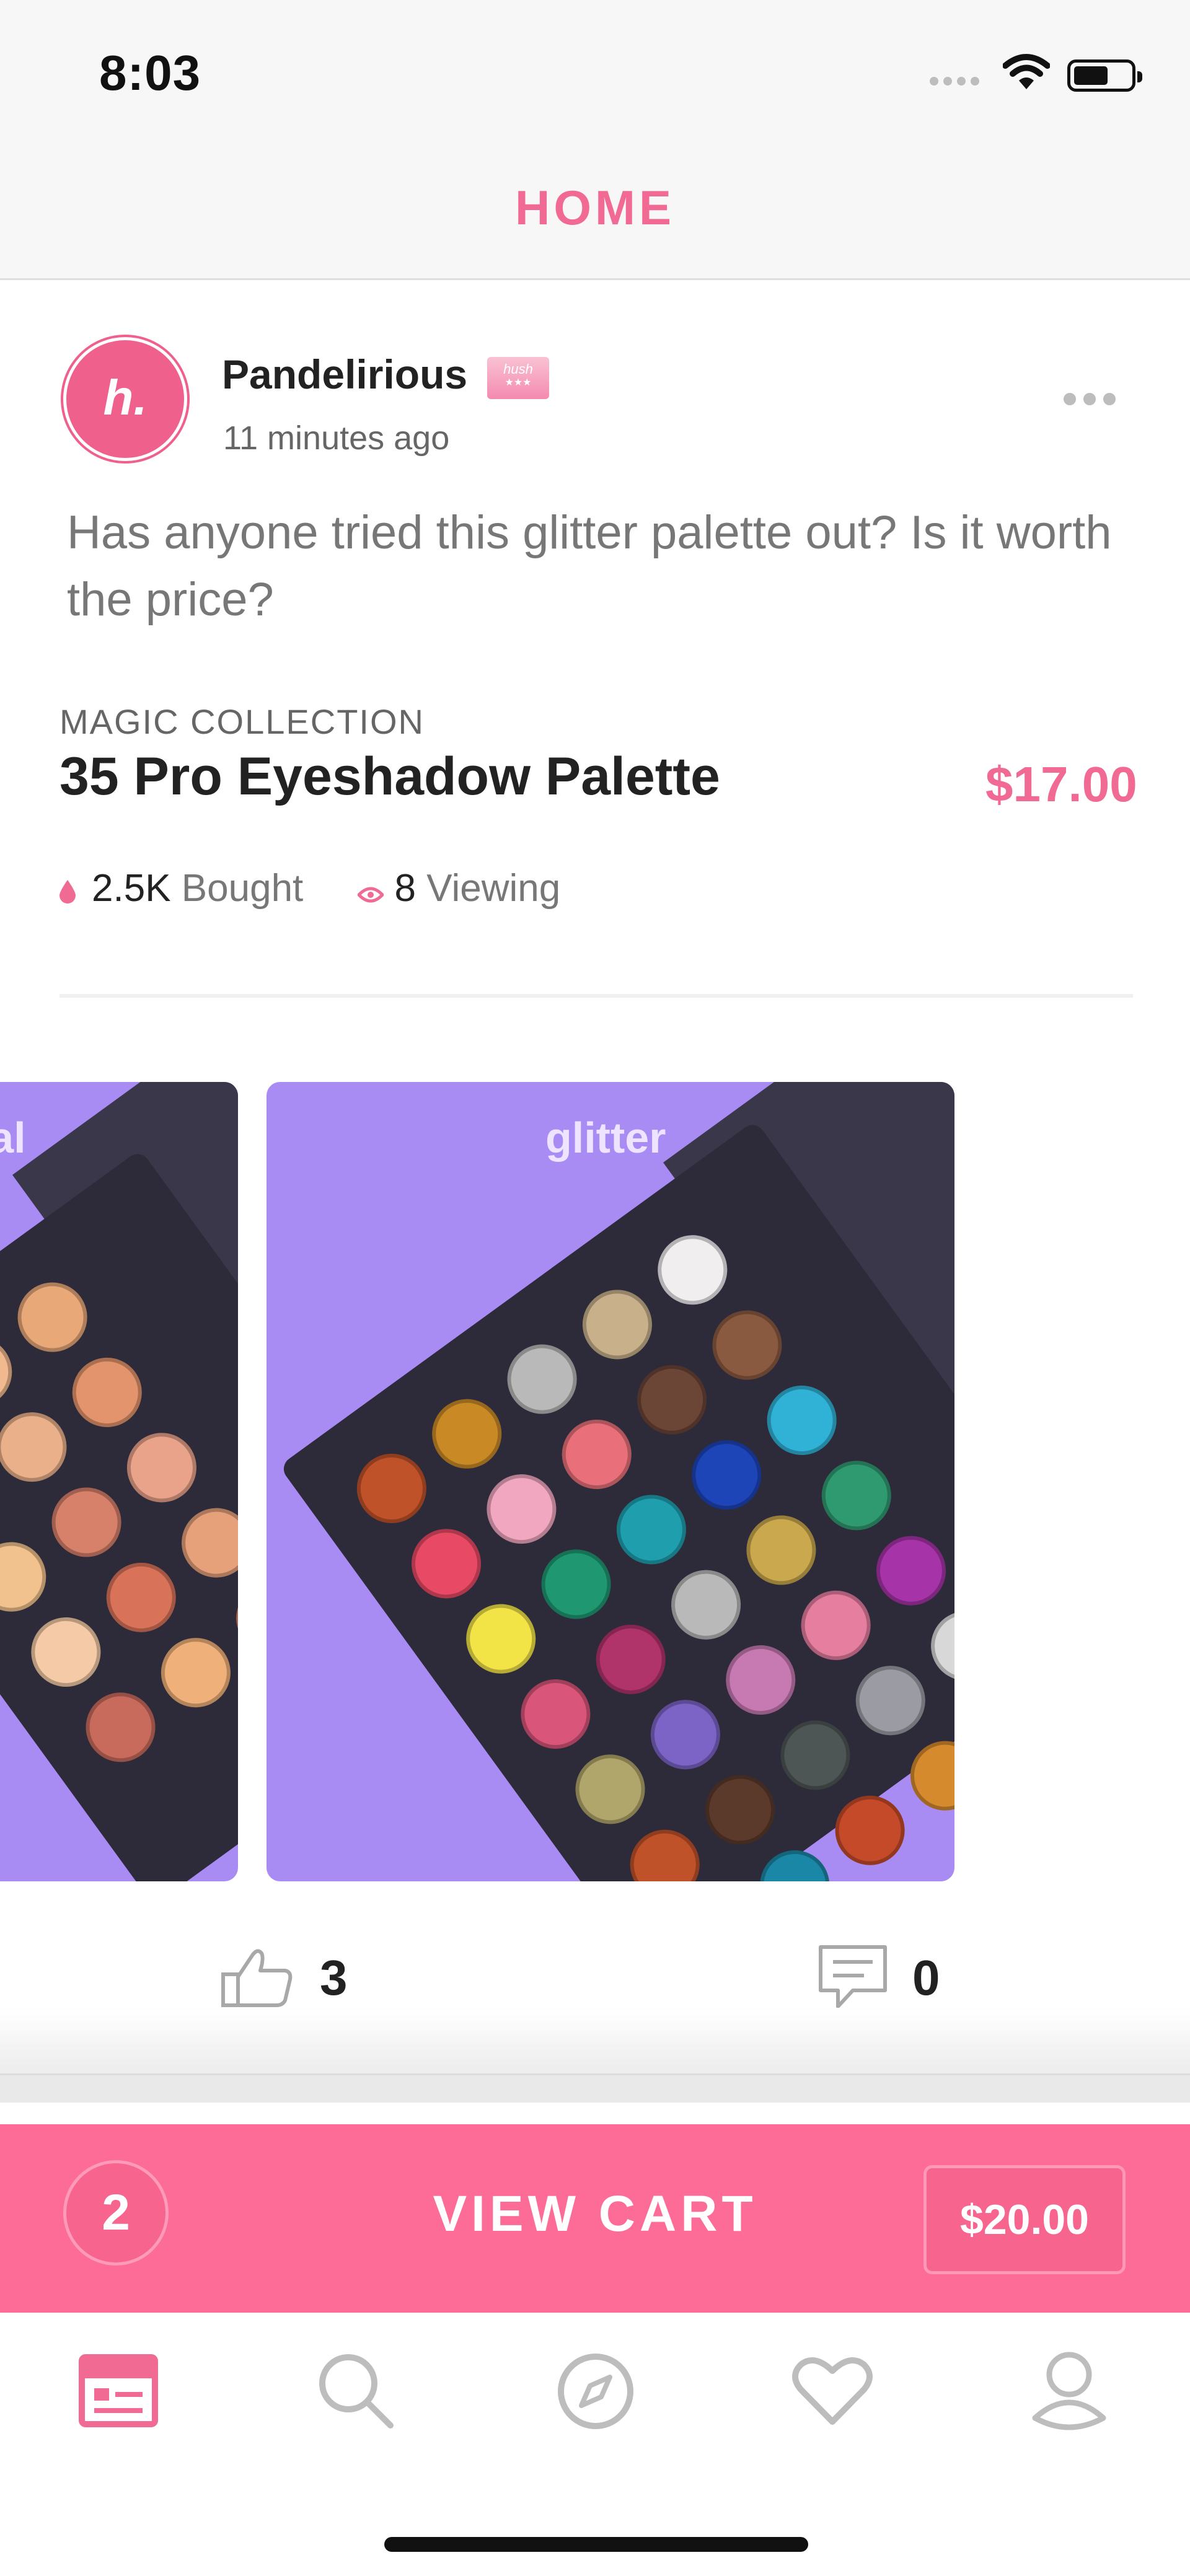 The image size is (1190, 2576). I want to click on bought-count: 2.5K, so click(131, 889).